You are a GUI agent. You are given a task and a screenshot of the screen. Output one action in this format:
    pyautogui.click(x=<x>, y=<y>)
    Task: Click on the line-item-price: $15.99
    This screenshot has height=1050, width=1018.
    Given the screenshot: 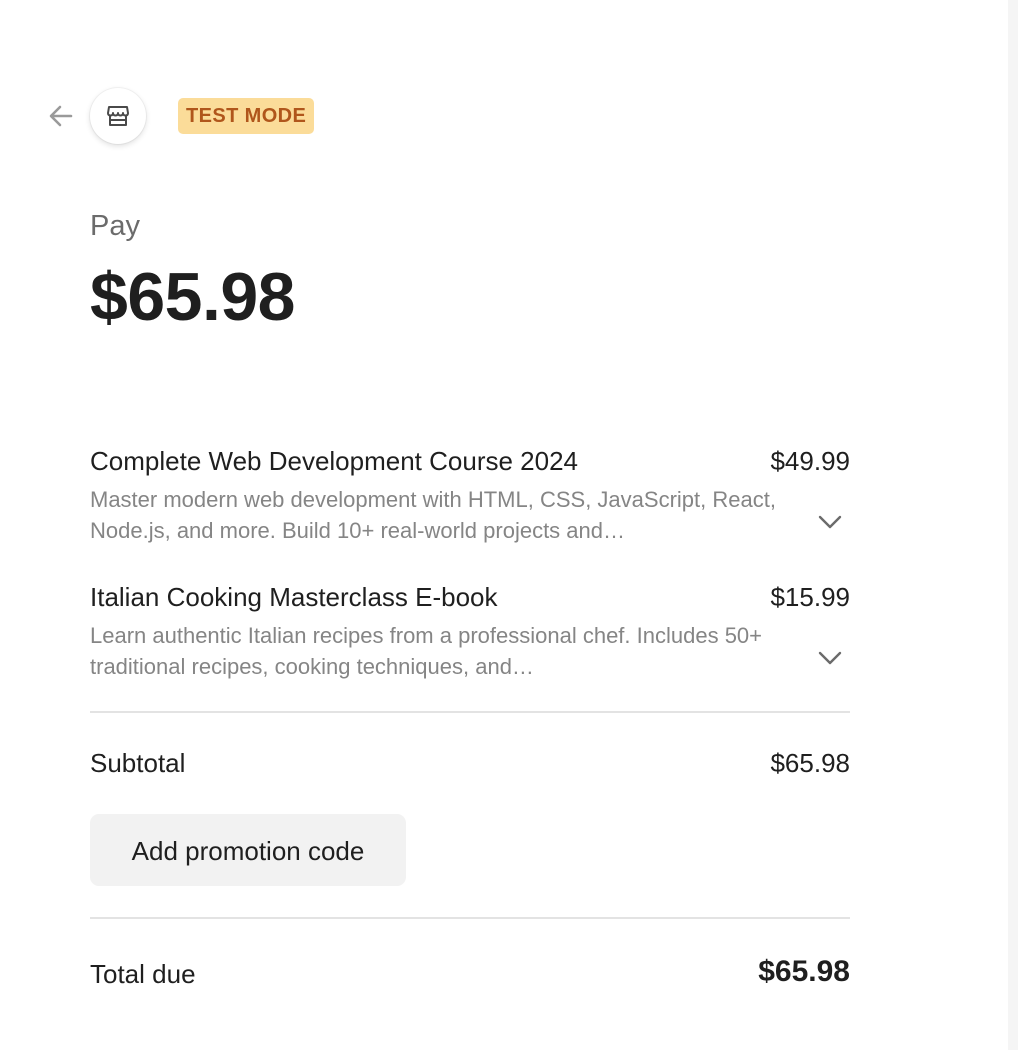 What is the action you would take?
    pyautogui.click(x=810, y=597)
    